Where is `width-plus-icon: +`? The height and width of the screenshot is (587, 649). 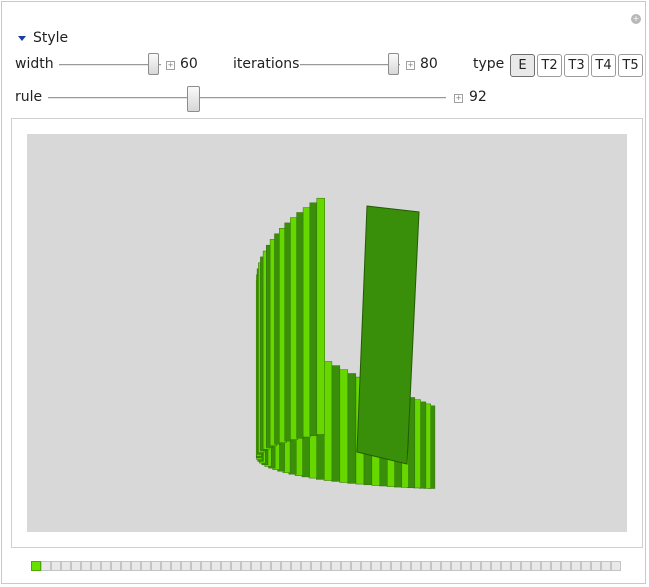
width-plus-icon: + is located at coordinates (170, 65).